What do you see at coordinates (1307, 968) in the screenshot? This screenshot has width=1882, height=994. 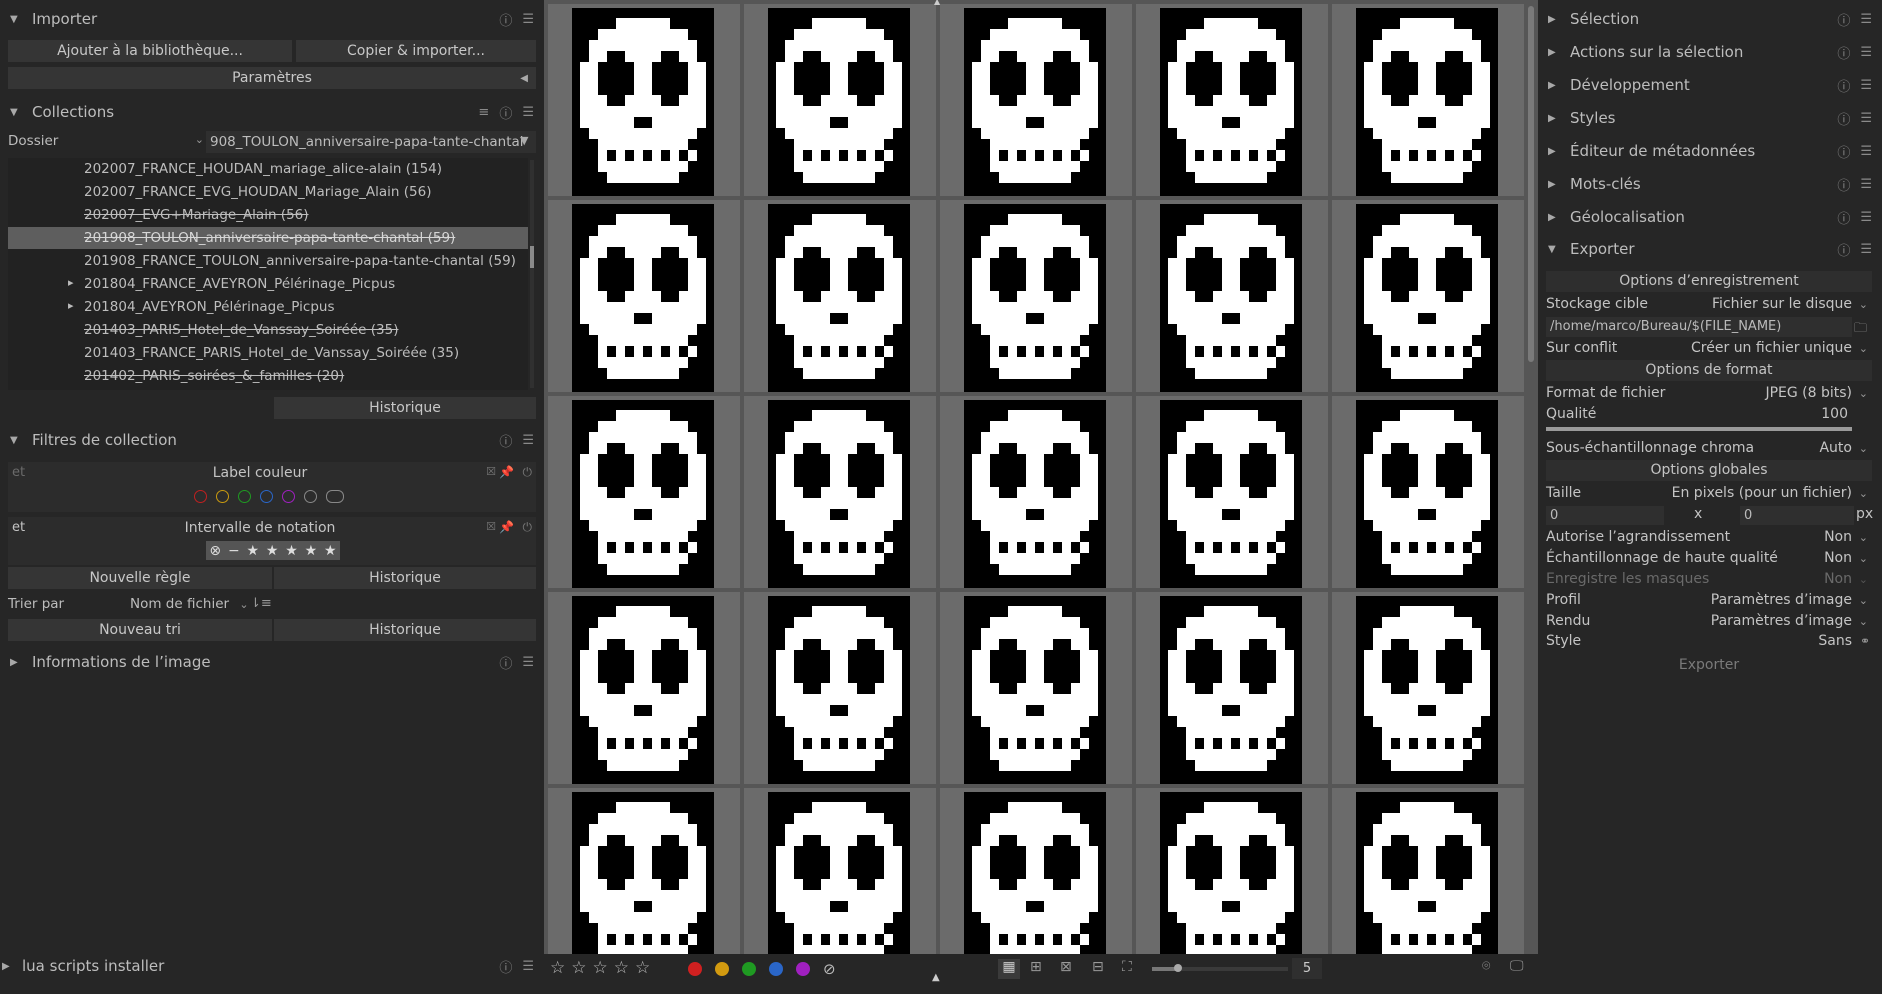 I see `zoom-entry: 5` at bounding box center [1307, 968].